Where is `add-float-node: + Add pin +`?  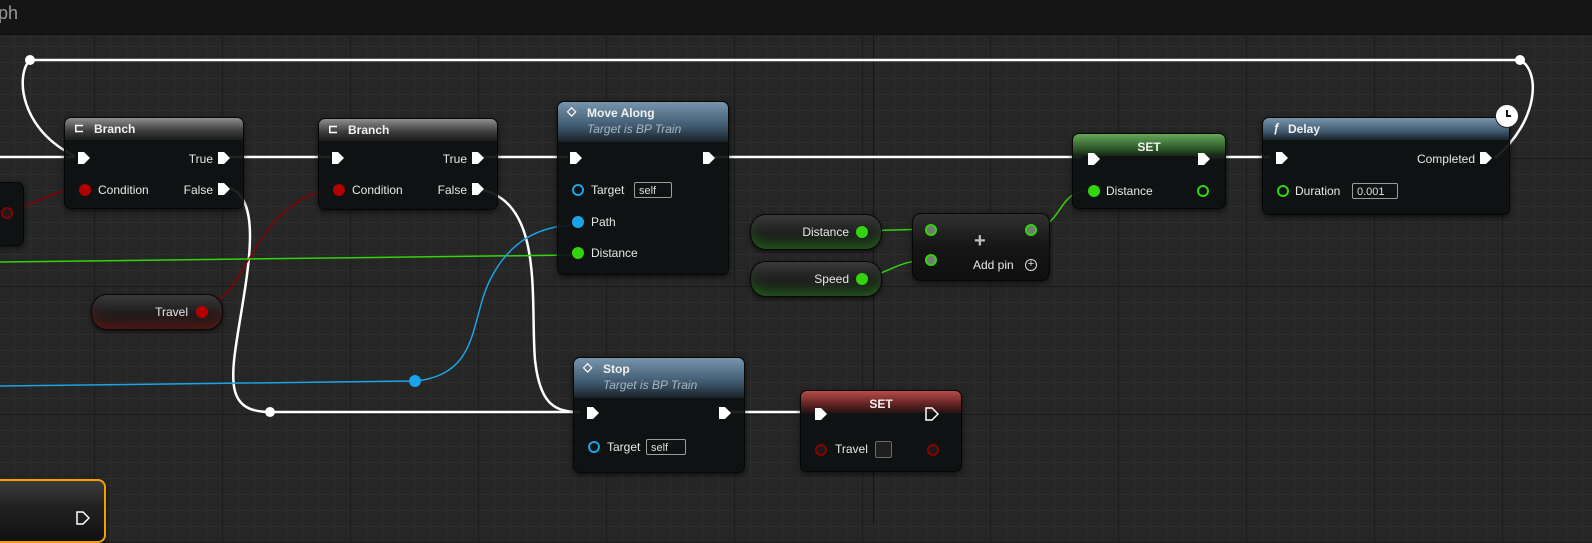 add-float-node: + Add pin + is located at coordinates (981, 247).